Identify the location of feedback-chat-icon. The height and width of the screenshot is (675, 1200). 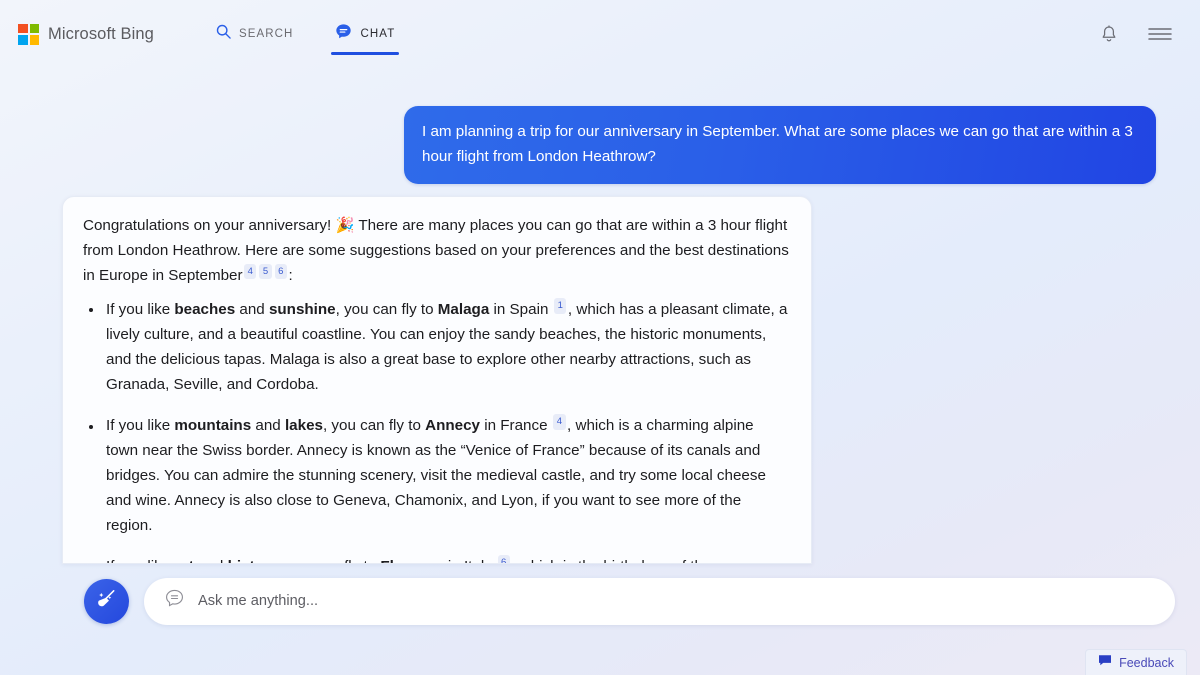
(1105, 663).